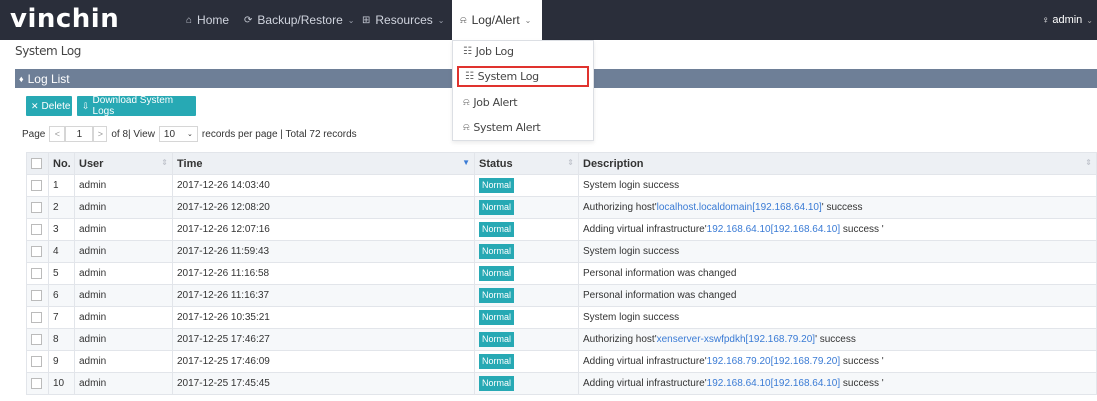  Describe the element at coordinates (61, 207) in the screenshot. I see `row-no: 2` at that location.